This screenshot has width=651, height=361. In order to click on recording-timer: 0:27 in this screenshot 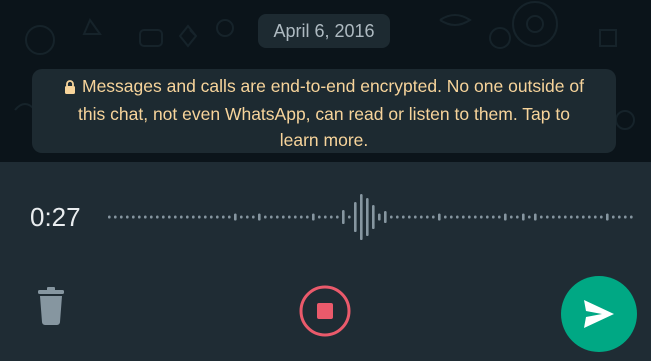, I will do `click(55, 217)`.